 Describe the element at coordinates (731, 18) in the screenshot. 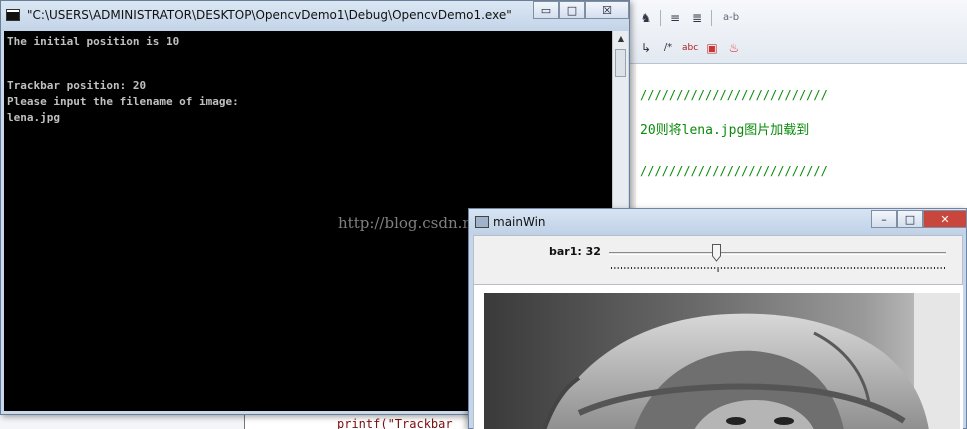

I see `text-ab-icon: a-b` at that location.